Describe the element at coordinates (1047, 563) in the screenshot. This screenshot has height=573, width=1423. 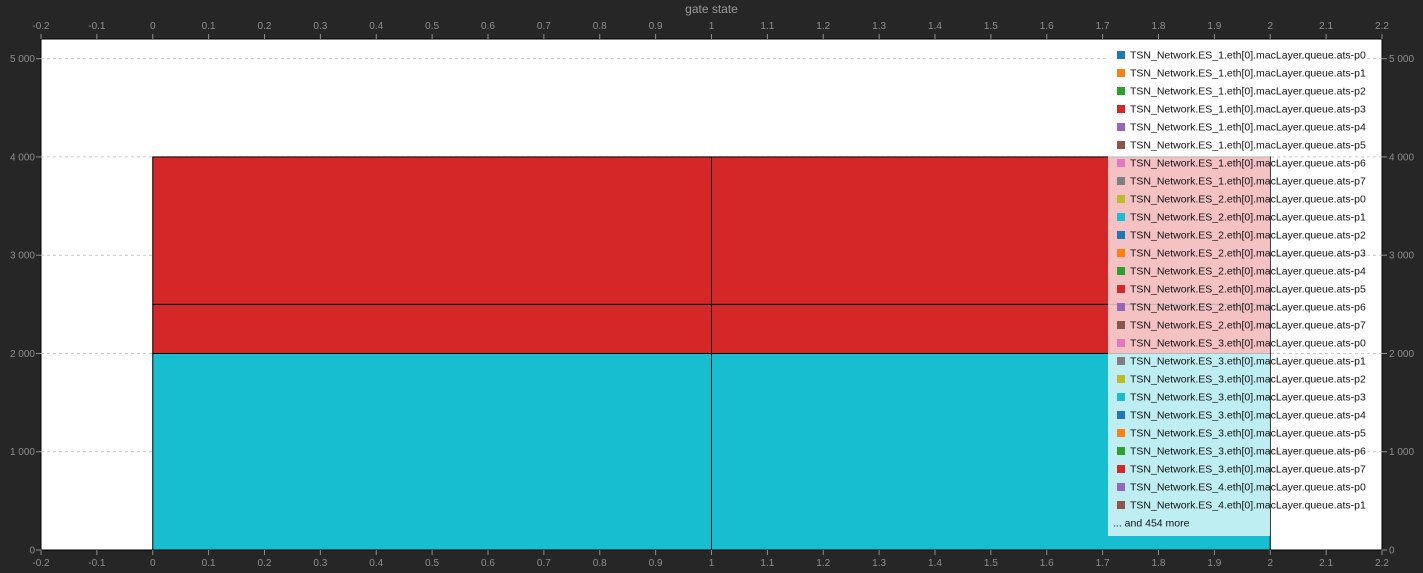
I see `x-tick-label: 1.6` at that location.